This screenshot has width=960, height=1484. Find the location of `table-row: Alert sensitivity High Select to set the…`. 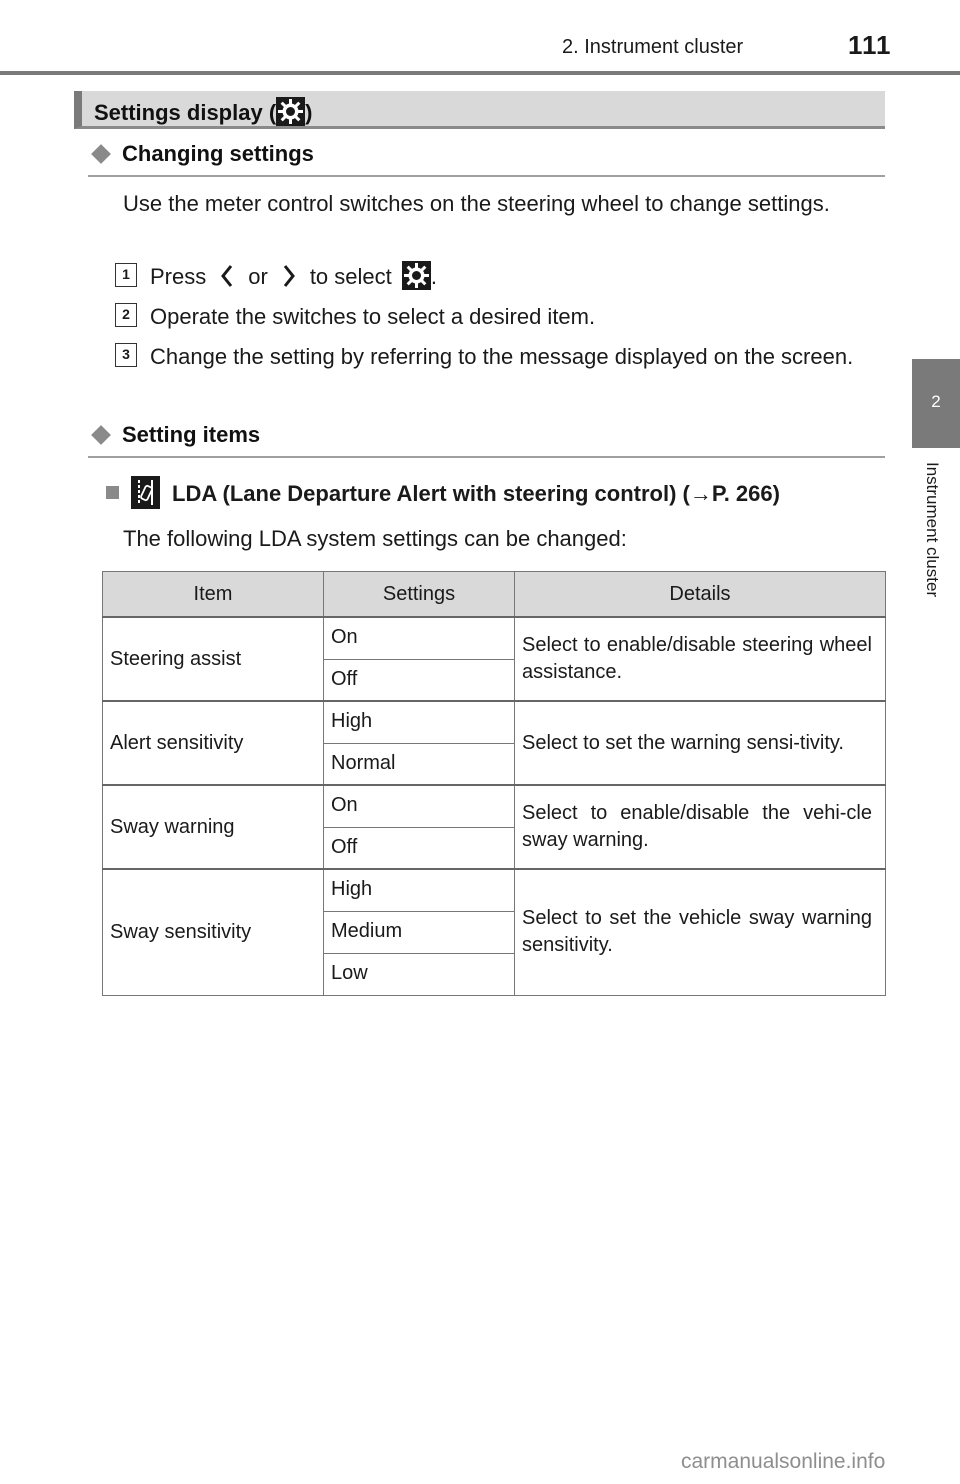

table-row: Alert sensitivity High Select to set the… is located at coordinates (494, 743).